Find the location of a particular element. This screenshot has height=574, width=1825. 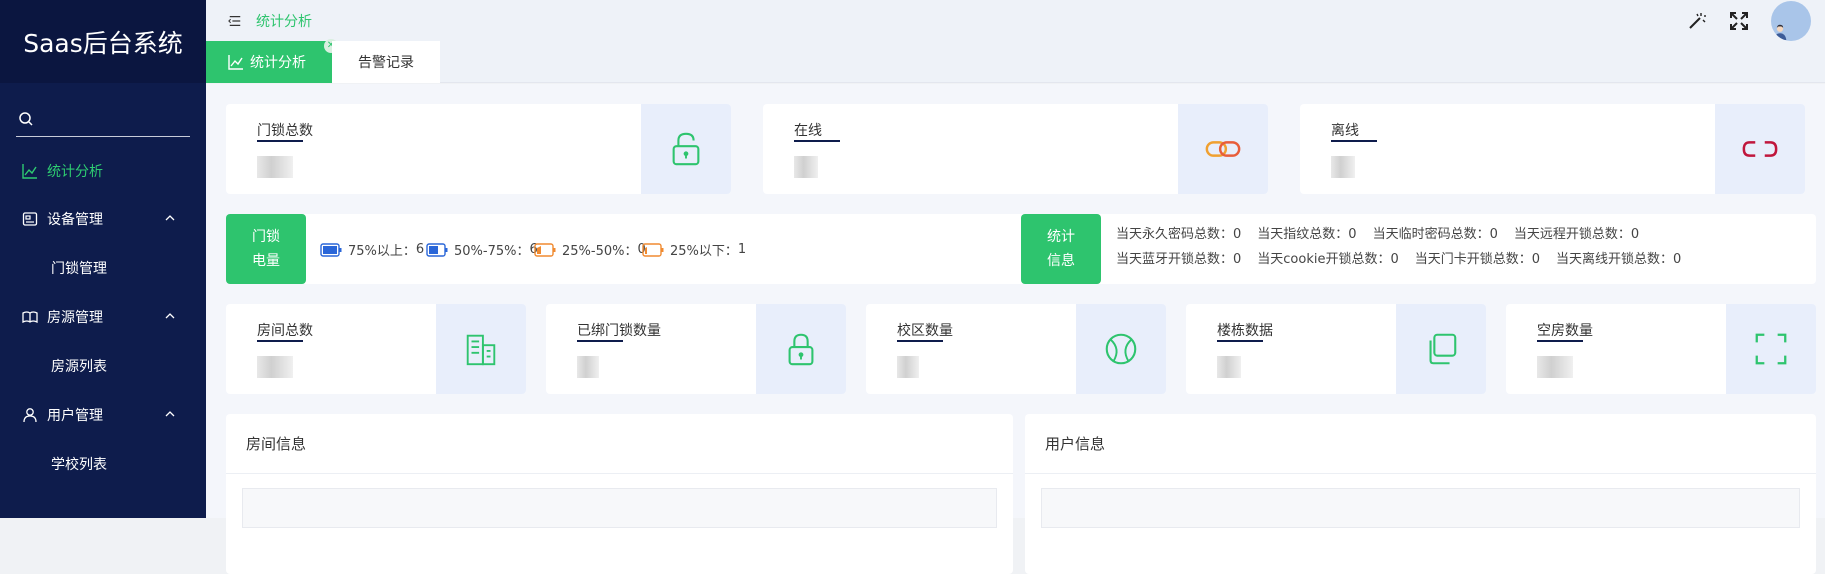

room-info-panel: 房间信息 is located at coordinates (619, 494).